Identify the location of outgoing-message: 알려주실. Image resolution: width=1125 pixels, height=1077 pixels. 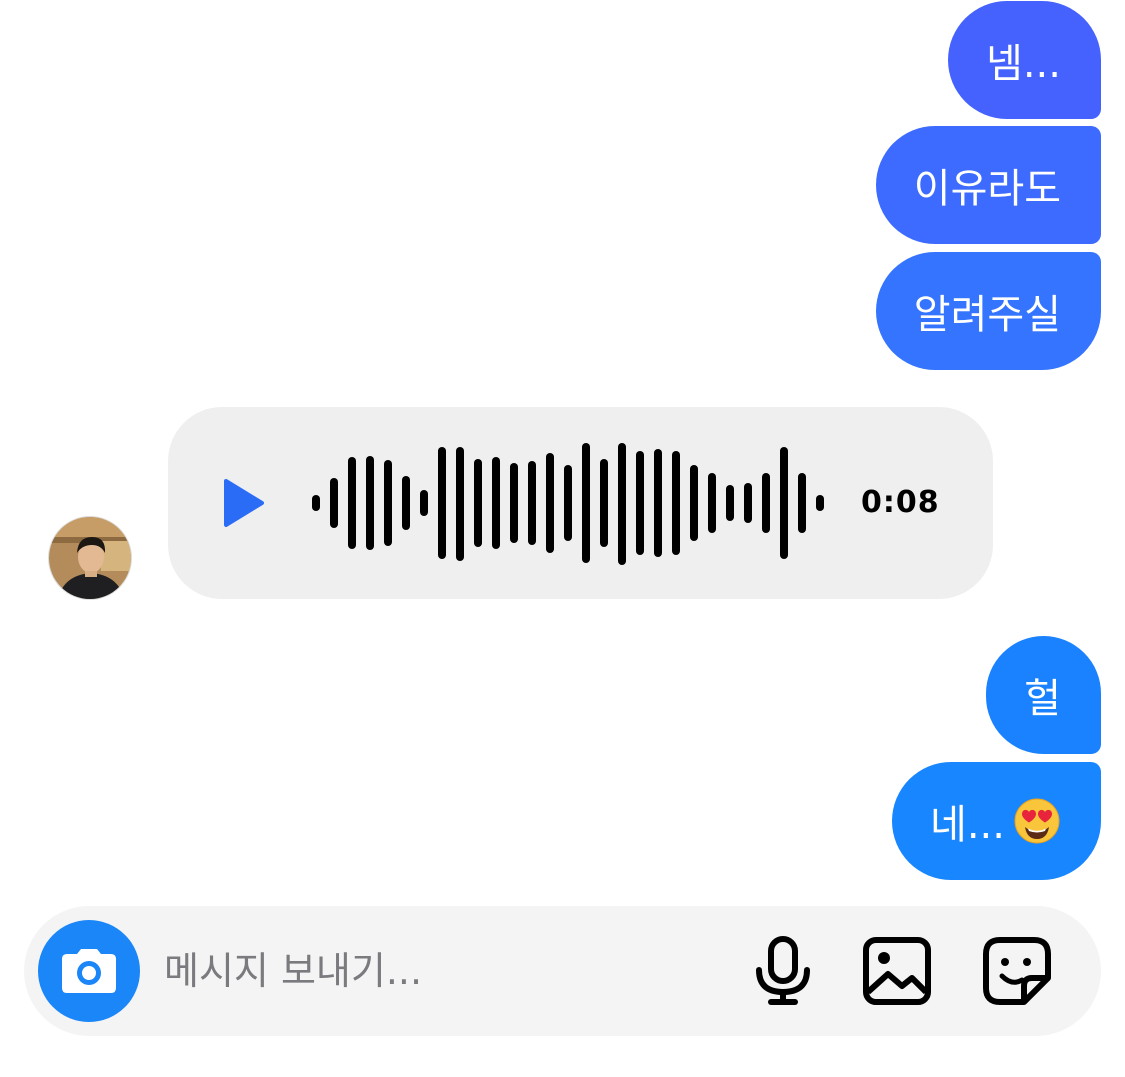
(988, 311).